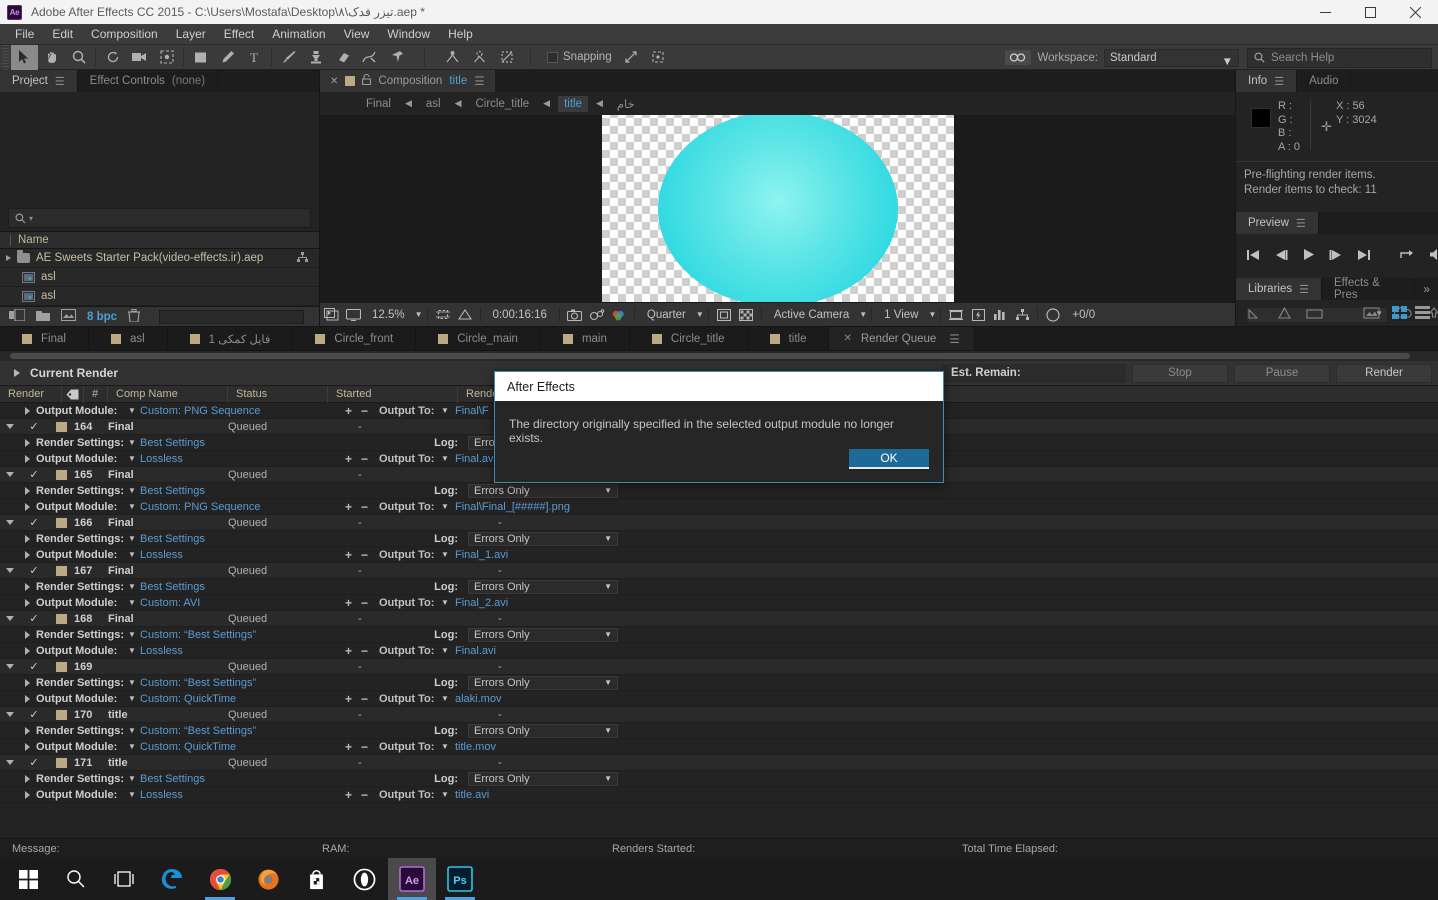 Image resolution: width=1438 pixels, height=900 pixels. I want to click on zoom-tool-icon, so click(78, 57).